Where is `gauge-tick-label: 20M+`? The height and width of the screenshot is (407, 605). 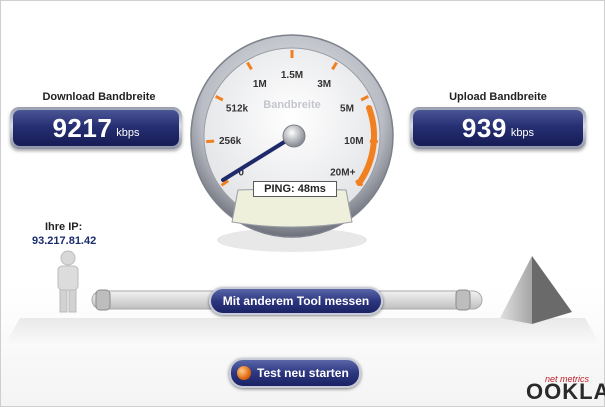
gauge-tick-label: 20M+ is located at coordinates (342, 173).